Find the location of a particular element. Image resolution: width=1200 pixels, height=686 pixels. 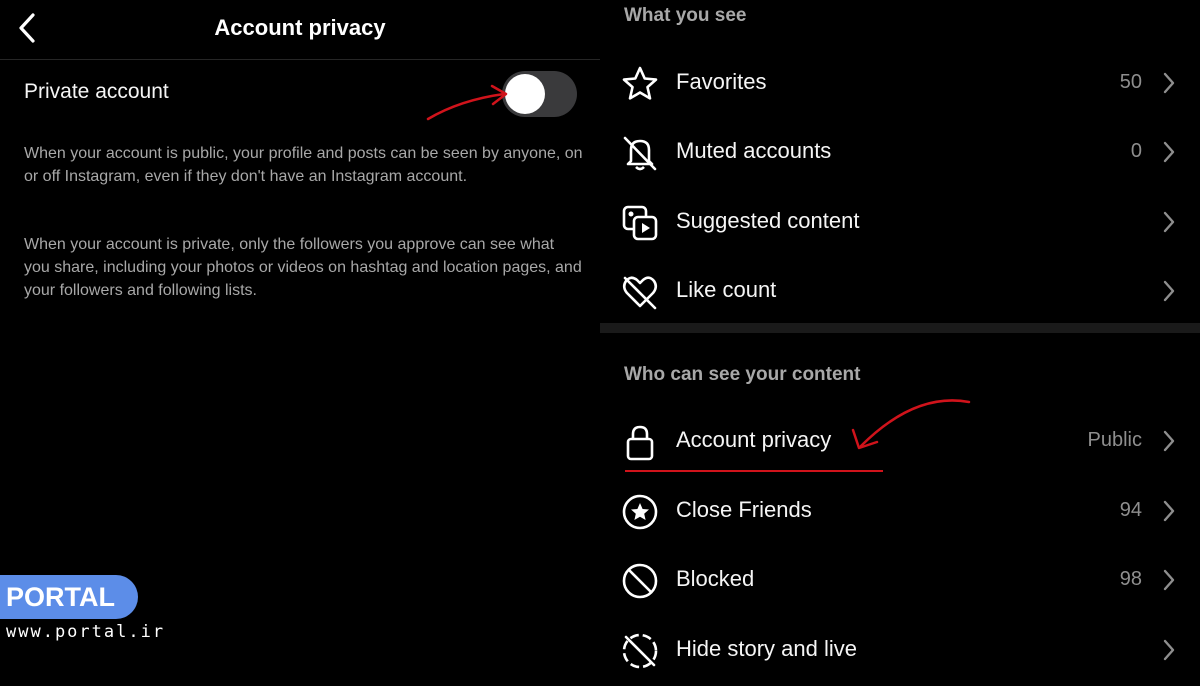

item-label: Hide story and live is located at coordinates (766, 648).